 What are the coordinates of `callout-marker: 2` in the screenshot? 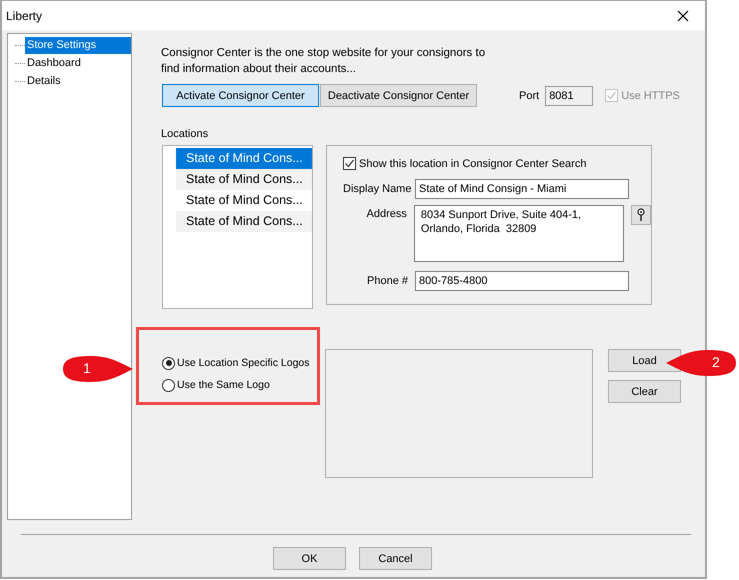 It's located at (701, 363).